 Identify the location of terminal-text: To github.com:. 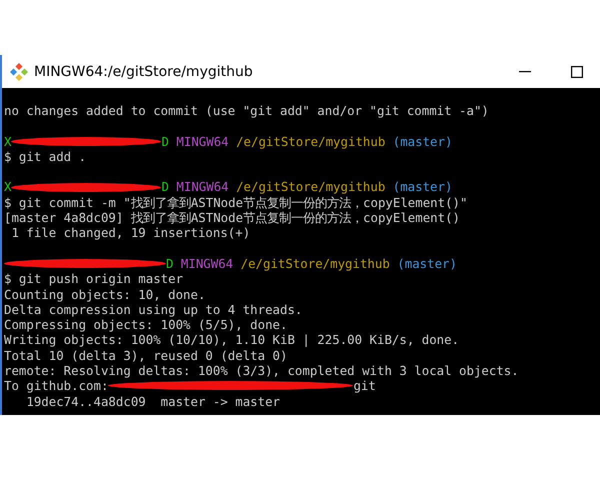
(56, 386).